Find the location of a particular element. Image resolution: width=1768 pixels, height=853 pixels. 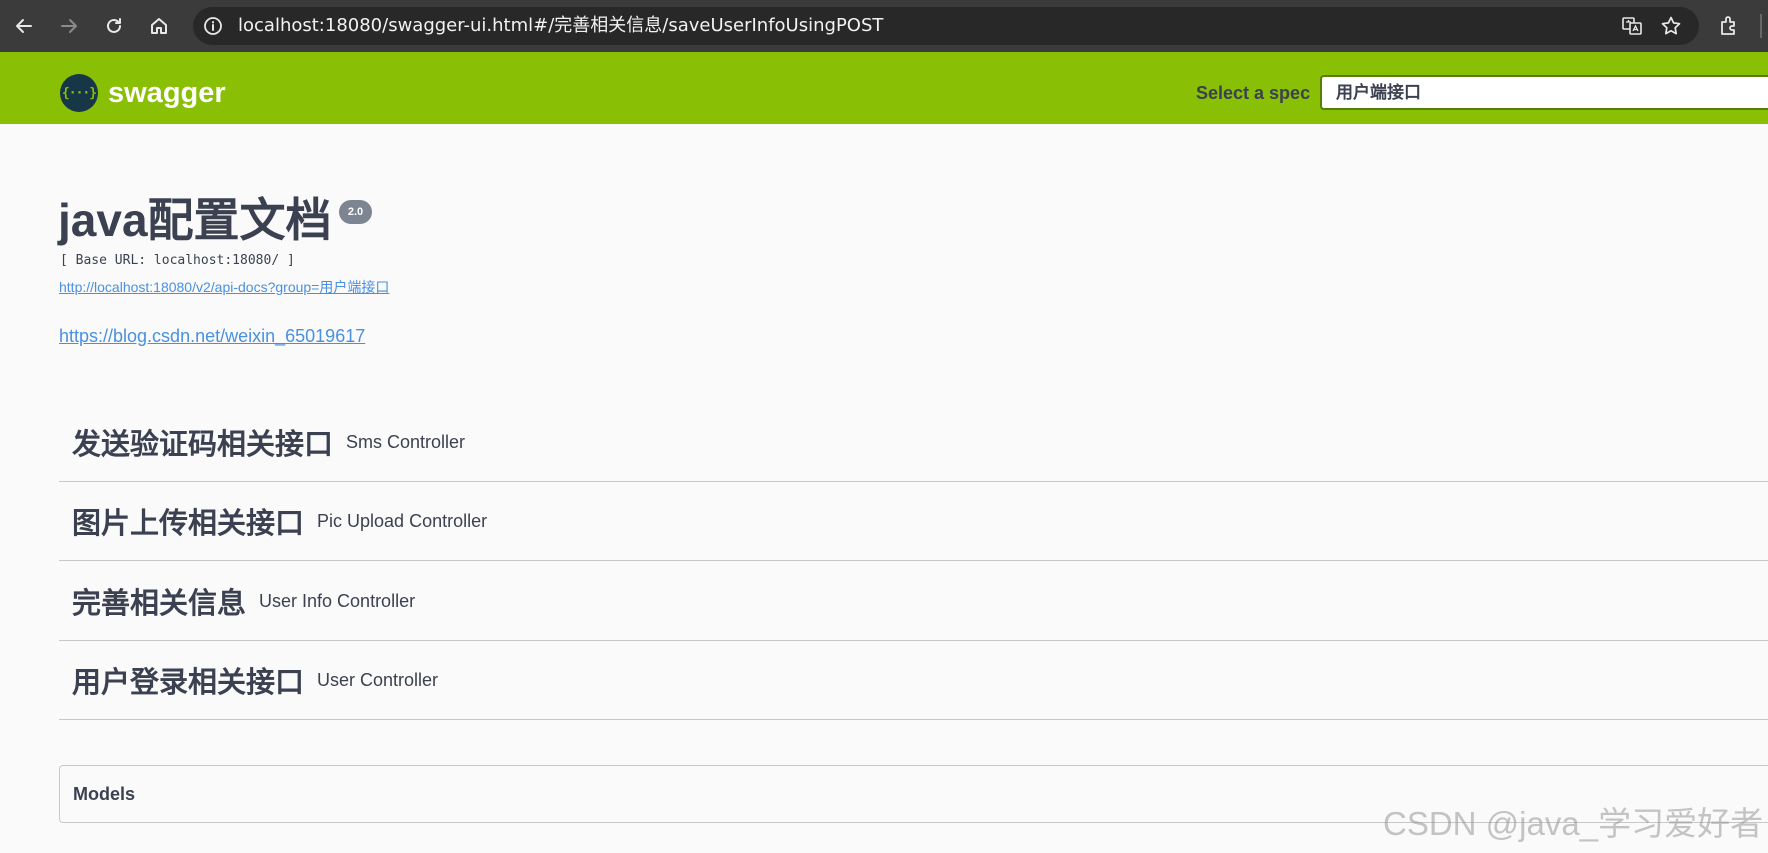

bookmark-star-icon is located at coordinates (1671, 26).